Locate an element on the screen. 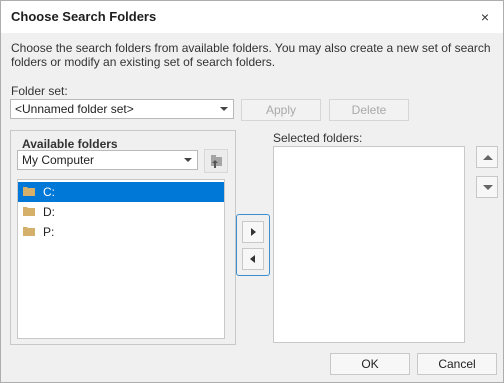 The width and height of the screenshot is (504, 383). tree-item-c: C: is located at coordinates (121, 192).